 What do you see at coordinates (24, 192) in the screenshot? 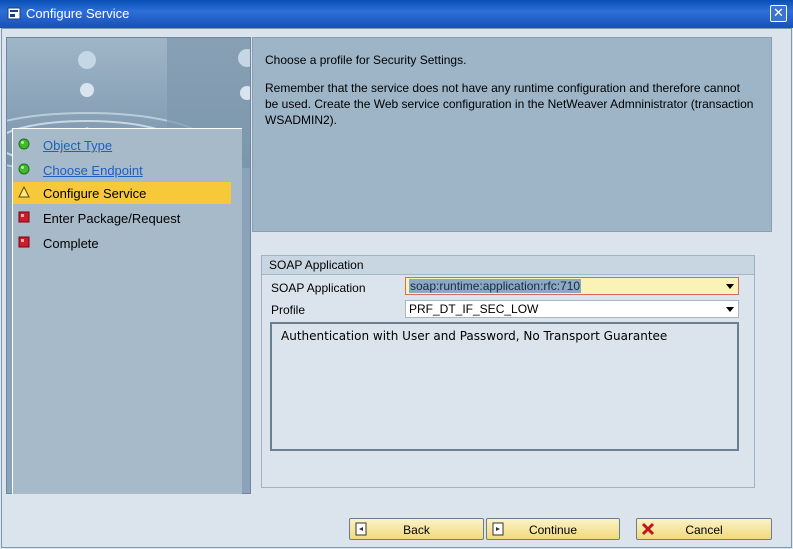
I see `warning-triangle-icon` at bounding box center [24, 192].